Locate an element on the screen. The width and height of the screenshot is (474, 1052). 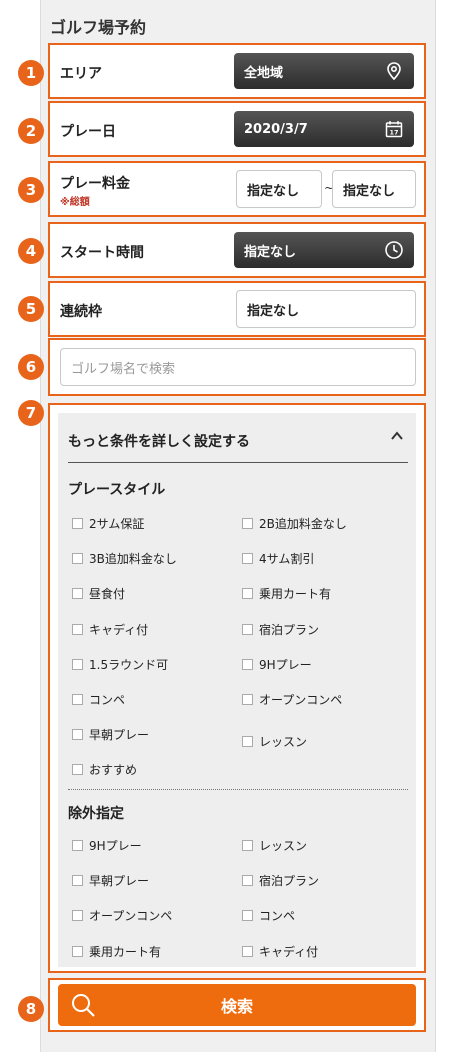
exclude-option: 乗用カート有 is located at coordinates (116, 951).